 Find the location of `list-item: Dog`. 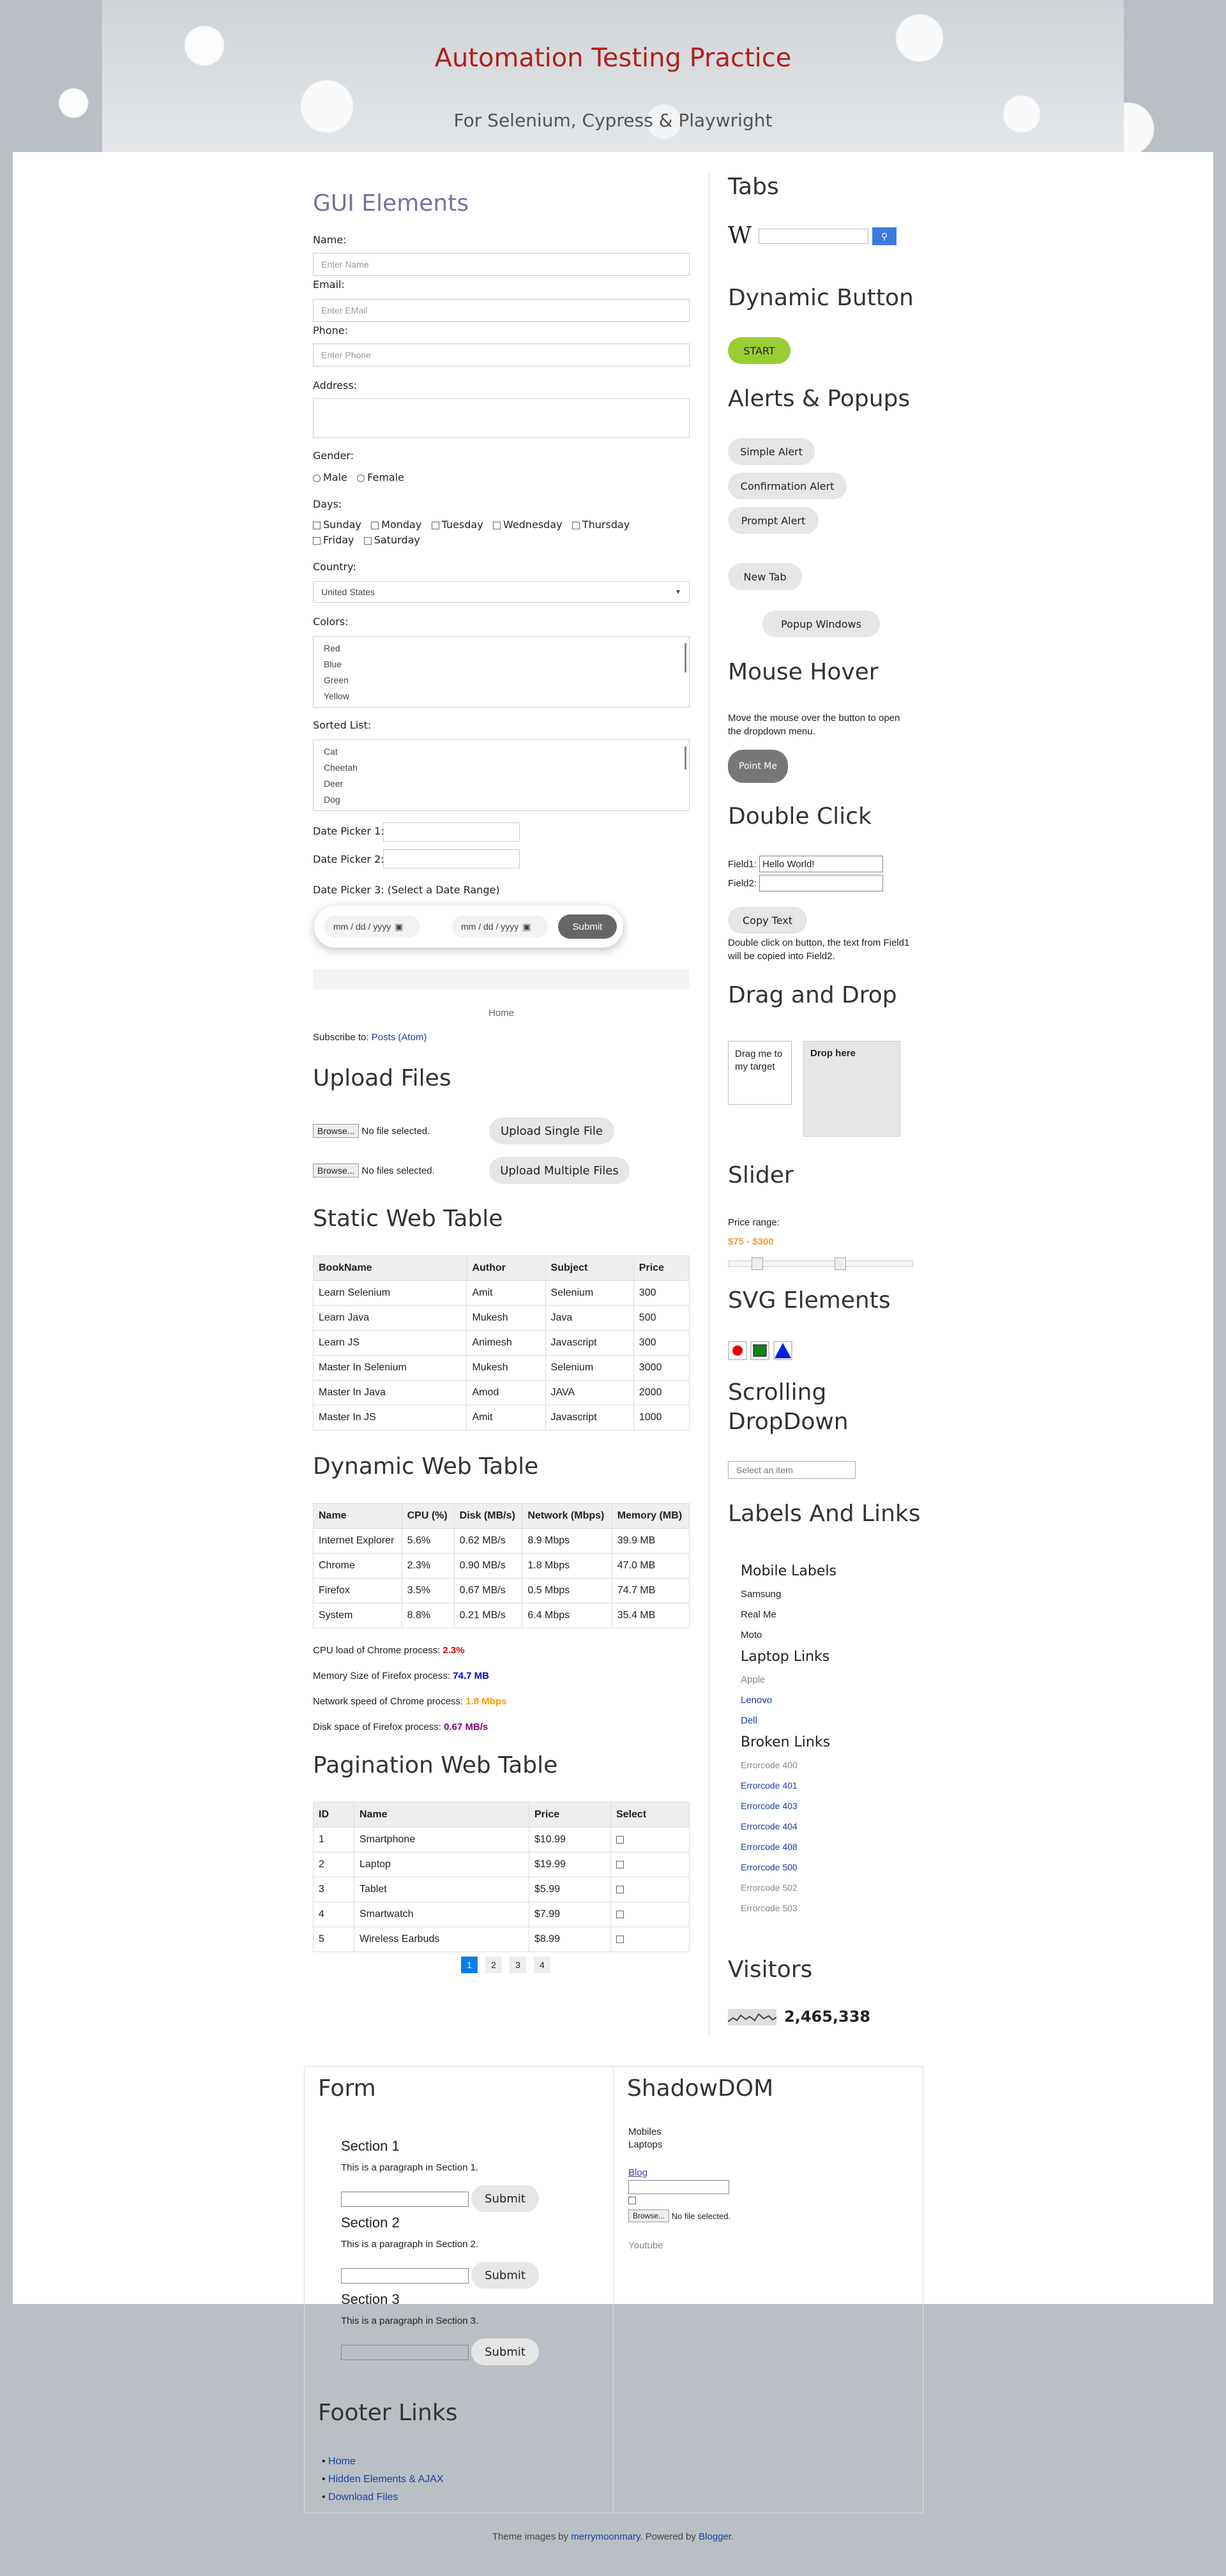

list-item: Dog is located at coordinates (501, 800).